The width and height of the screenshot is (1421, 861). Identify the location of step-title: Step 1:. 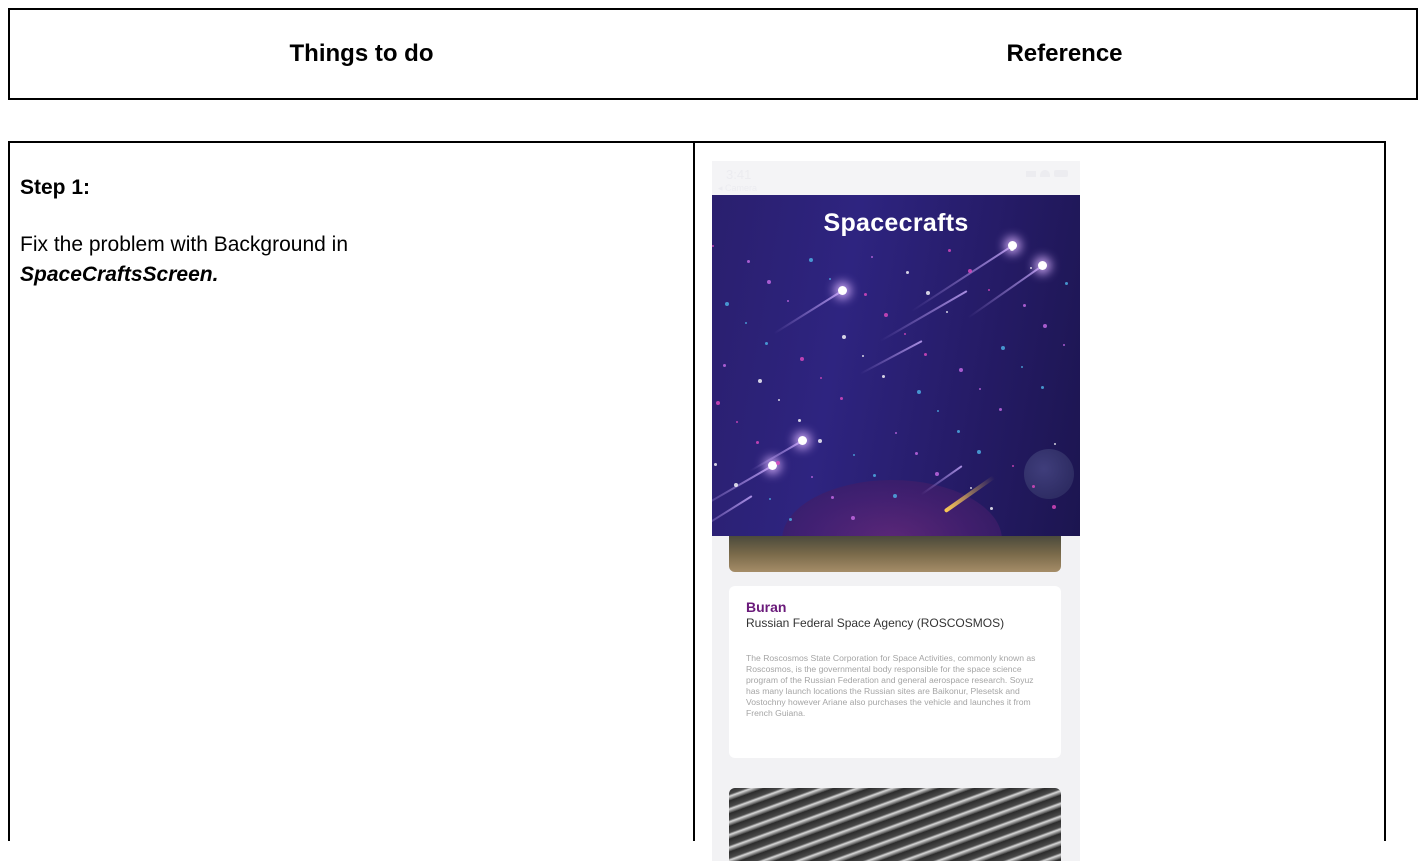
(55, 187).